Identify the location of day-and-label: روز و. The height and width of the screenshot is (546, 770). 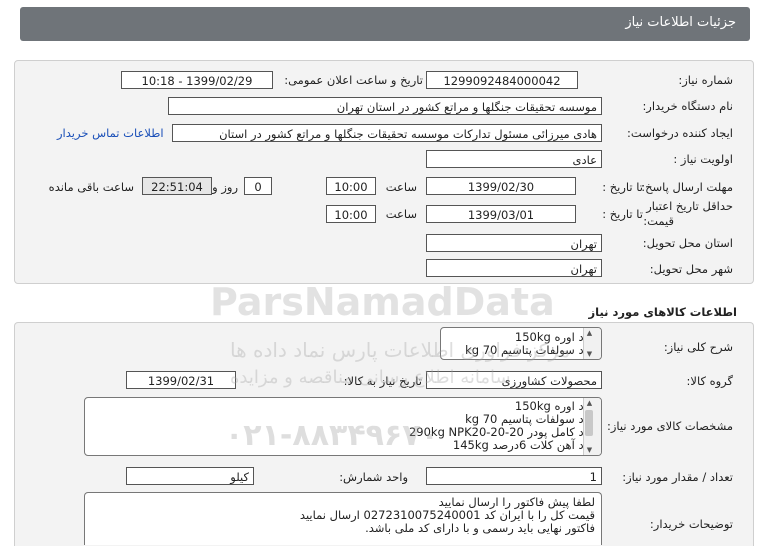
(225, 187).